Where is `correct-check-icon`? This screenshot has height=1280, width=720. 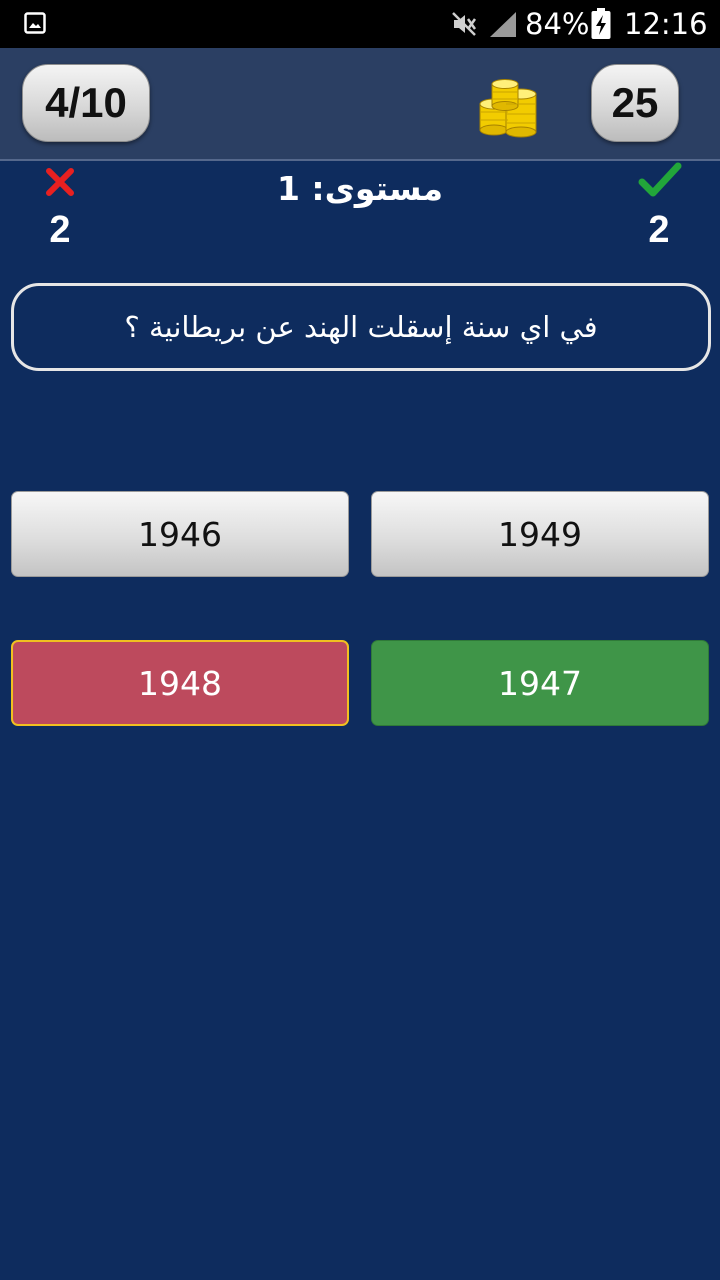
correct-check-icon is located at coordinates (660, 179).